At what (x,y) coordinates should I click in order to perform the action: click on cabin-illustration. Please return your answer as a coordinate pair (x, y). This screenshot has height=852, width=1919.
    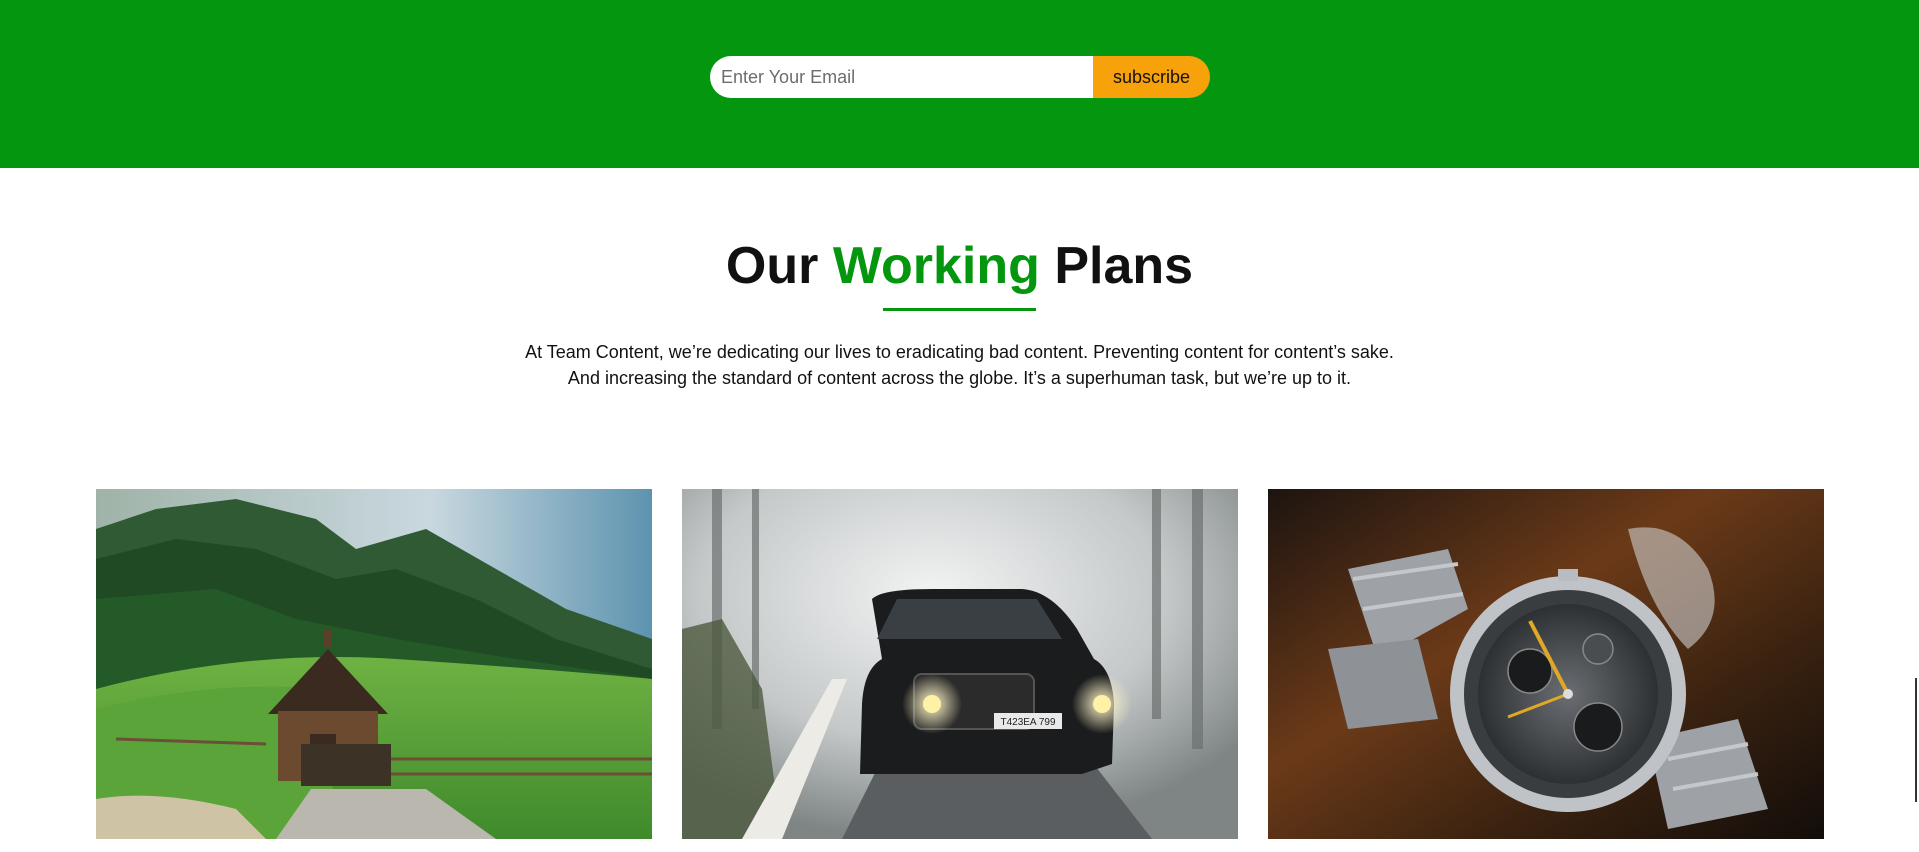
    Looking at the image, I should click on (374, 664).